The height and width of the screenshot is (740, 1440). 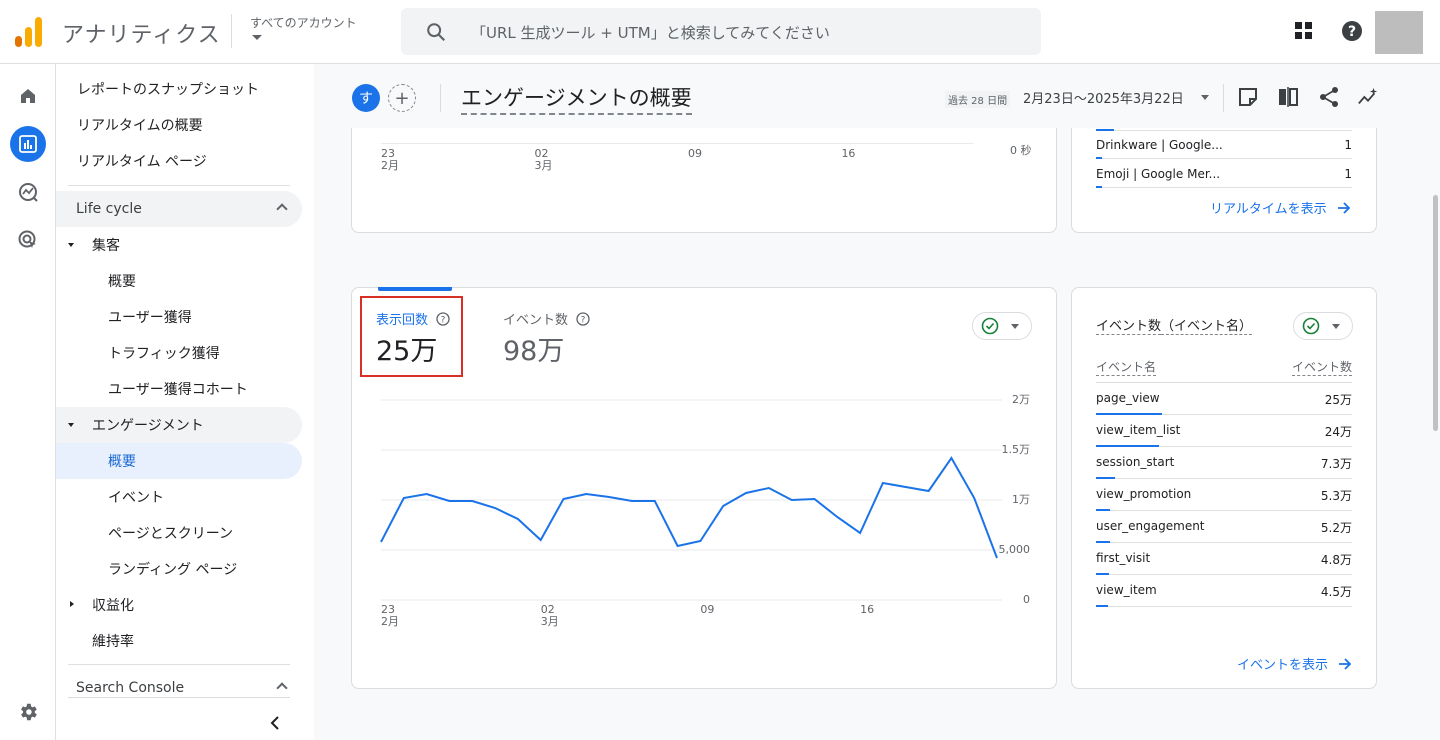 I want to click on metric-views-label: 表示回数 ?, so click(x=413, y=318).